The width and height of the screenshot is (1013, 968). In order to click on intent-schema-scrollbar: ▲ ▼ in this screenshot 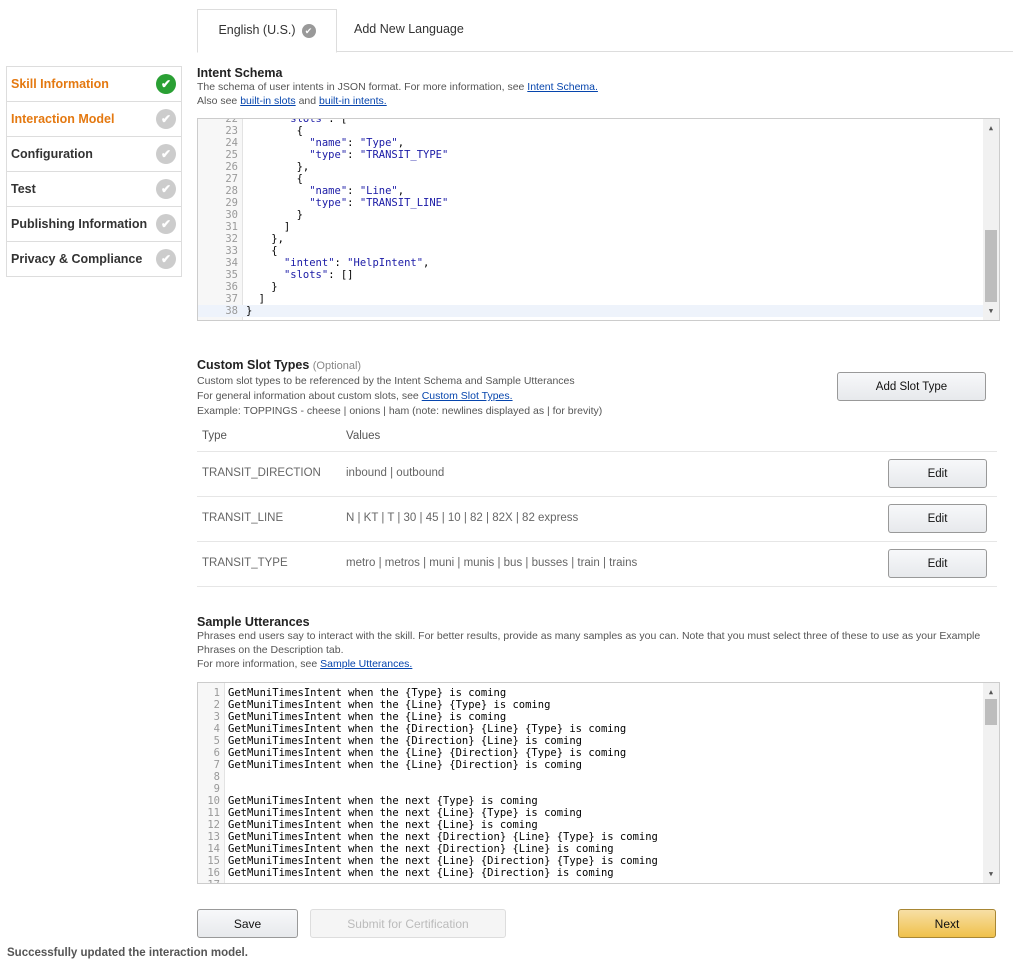, I will do `click(991, 219)`.